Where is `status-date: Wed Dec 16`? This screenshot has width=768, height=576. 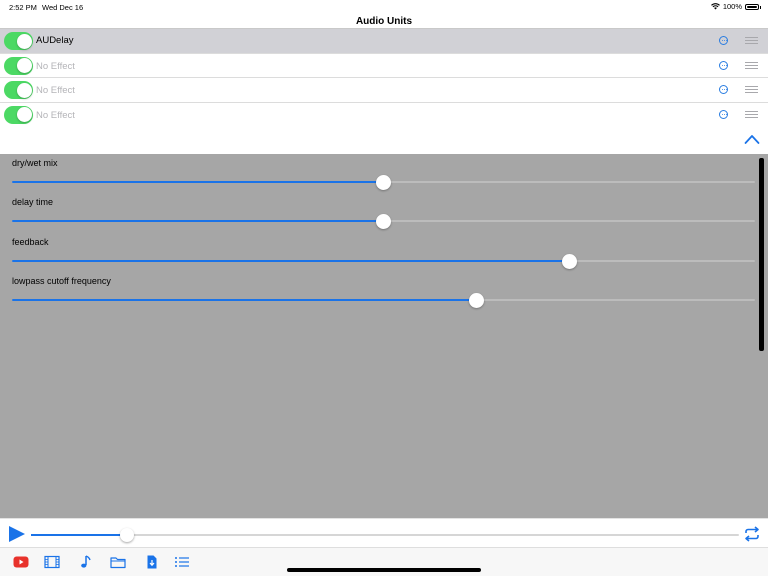 status-date: Wed Dec 16 is located at coordinates (63, 7).